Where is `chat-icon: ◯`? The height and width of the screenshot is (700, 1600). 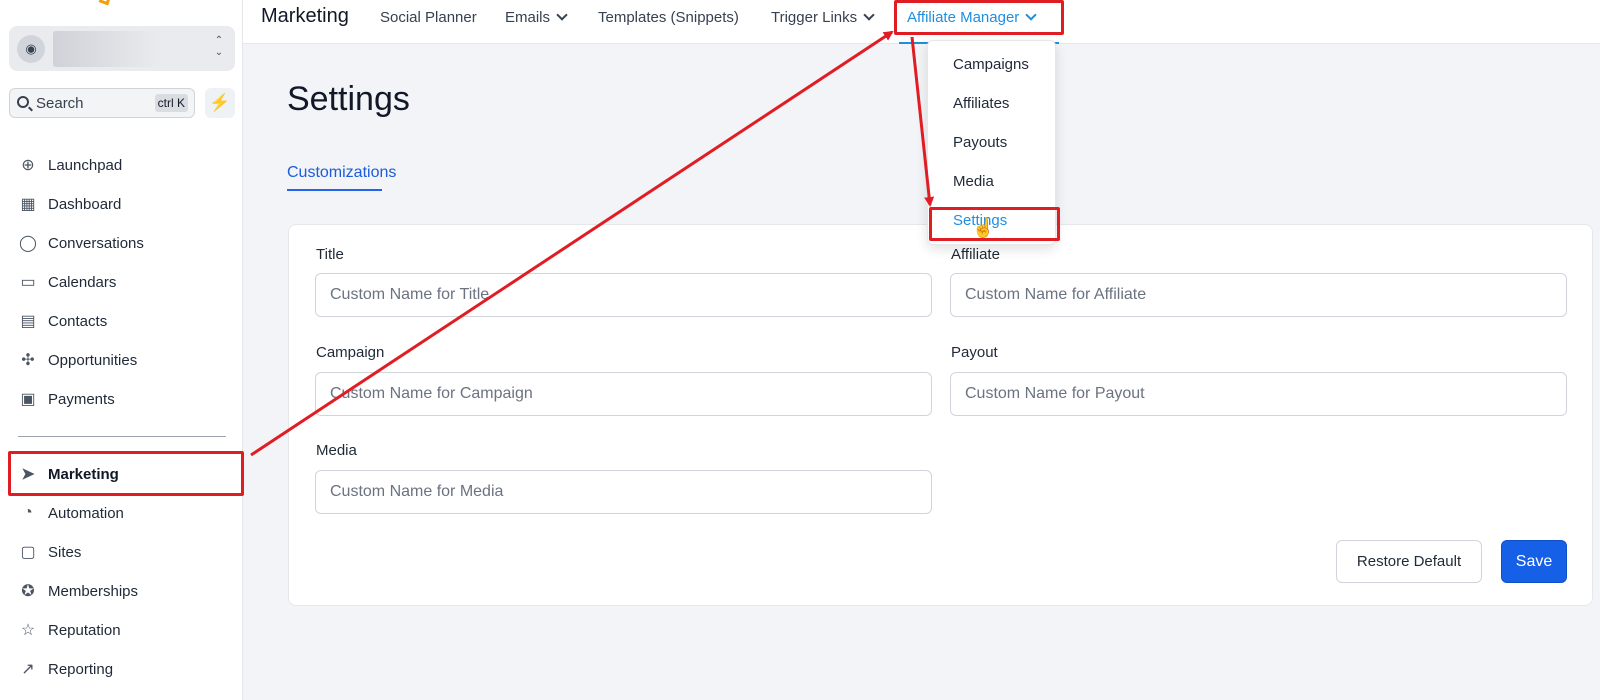
chat-icon: ◯ is located at coordinates (28, 243).